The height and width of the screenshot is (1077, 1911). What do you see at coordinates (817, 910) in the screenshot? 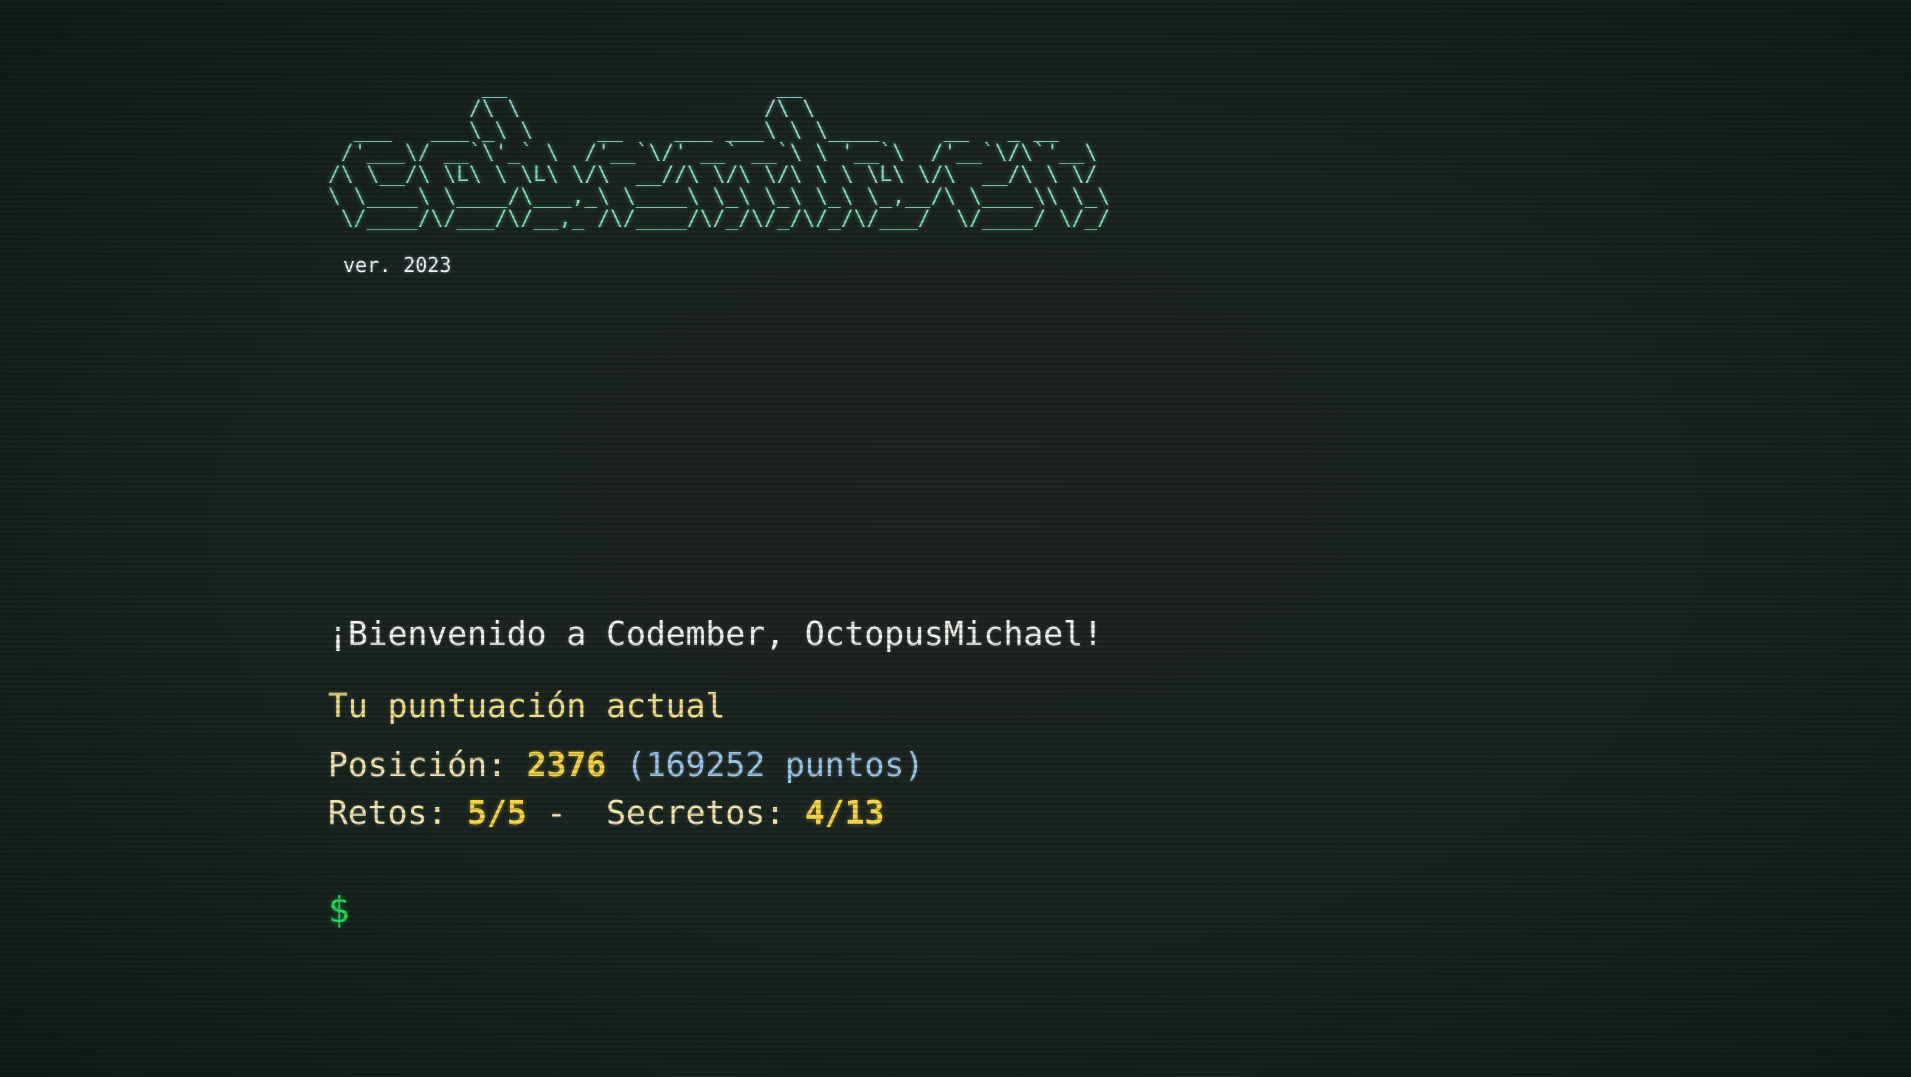
I see `command-input` at bounding box center [817, 910].